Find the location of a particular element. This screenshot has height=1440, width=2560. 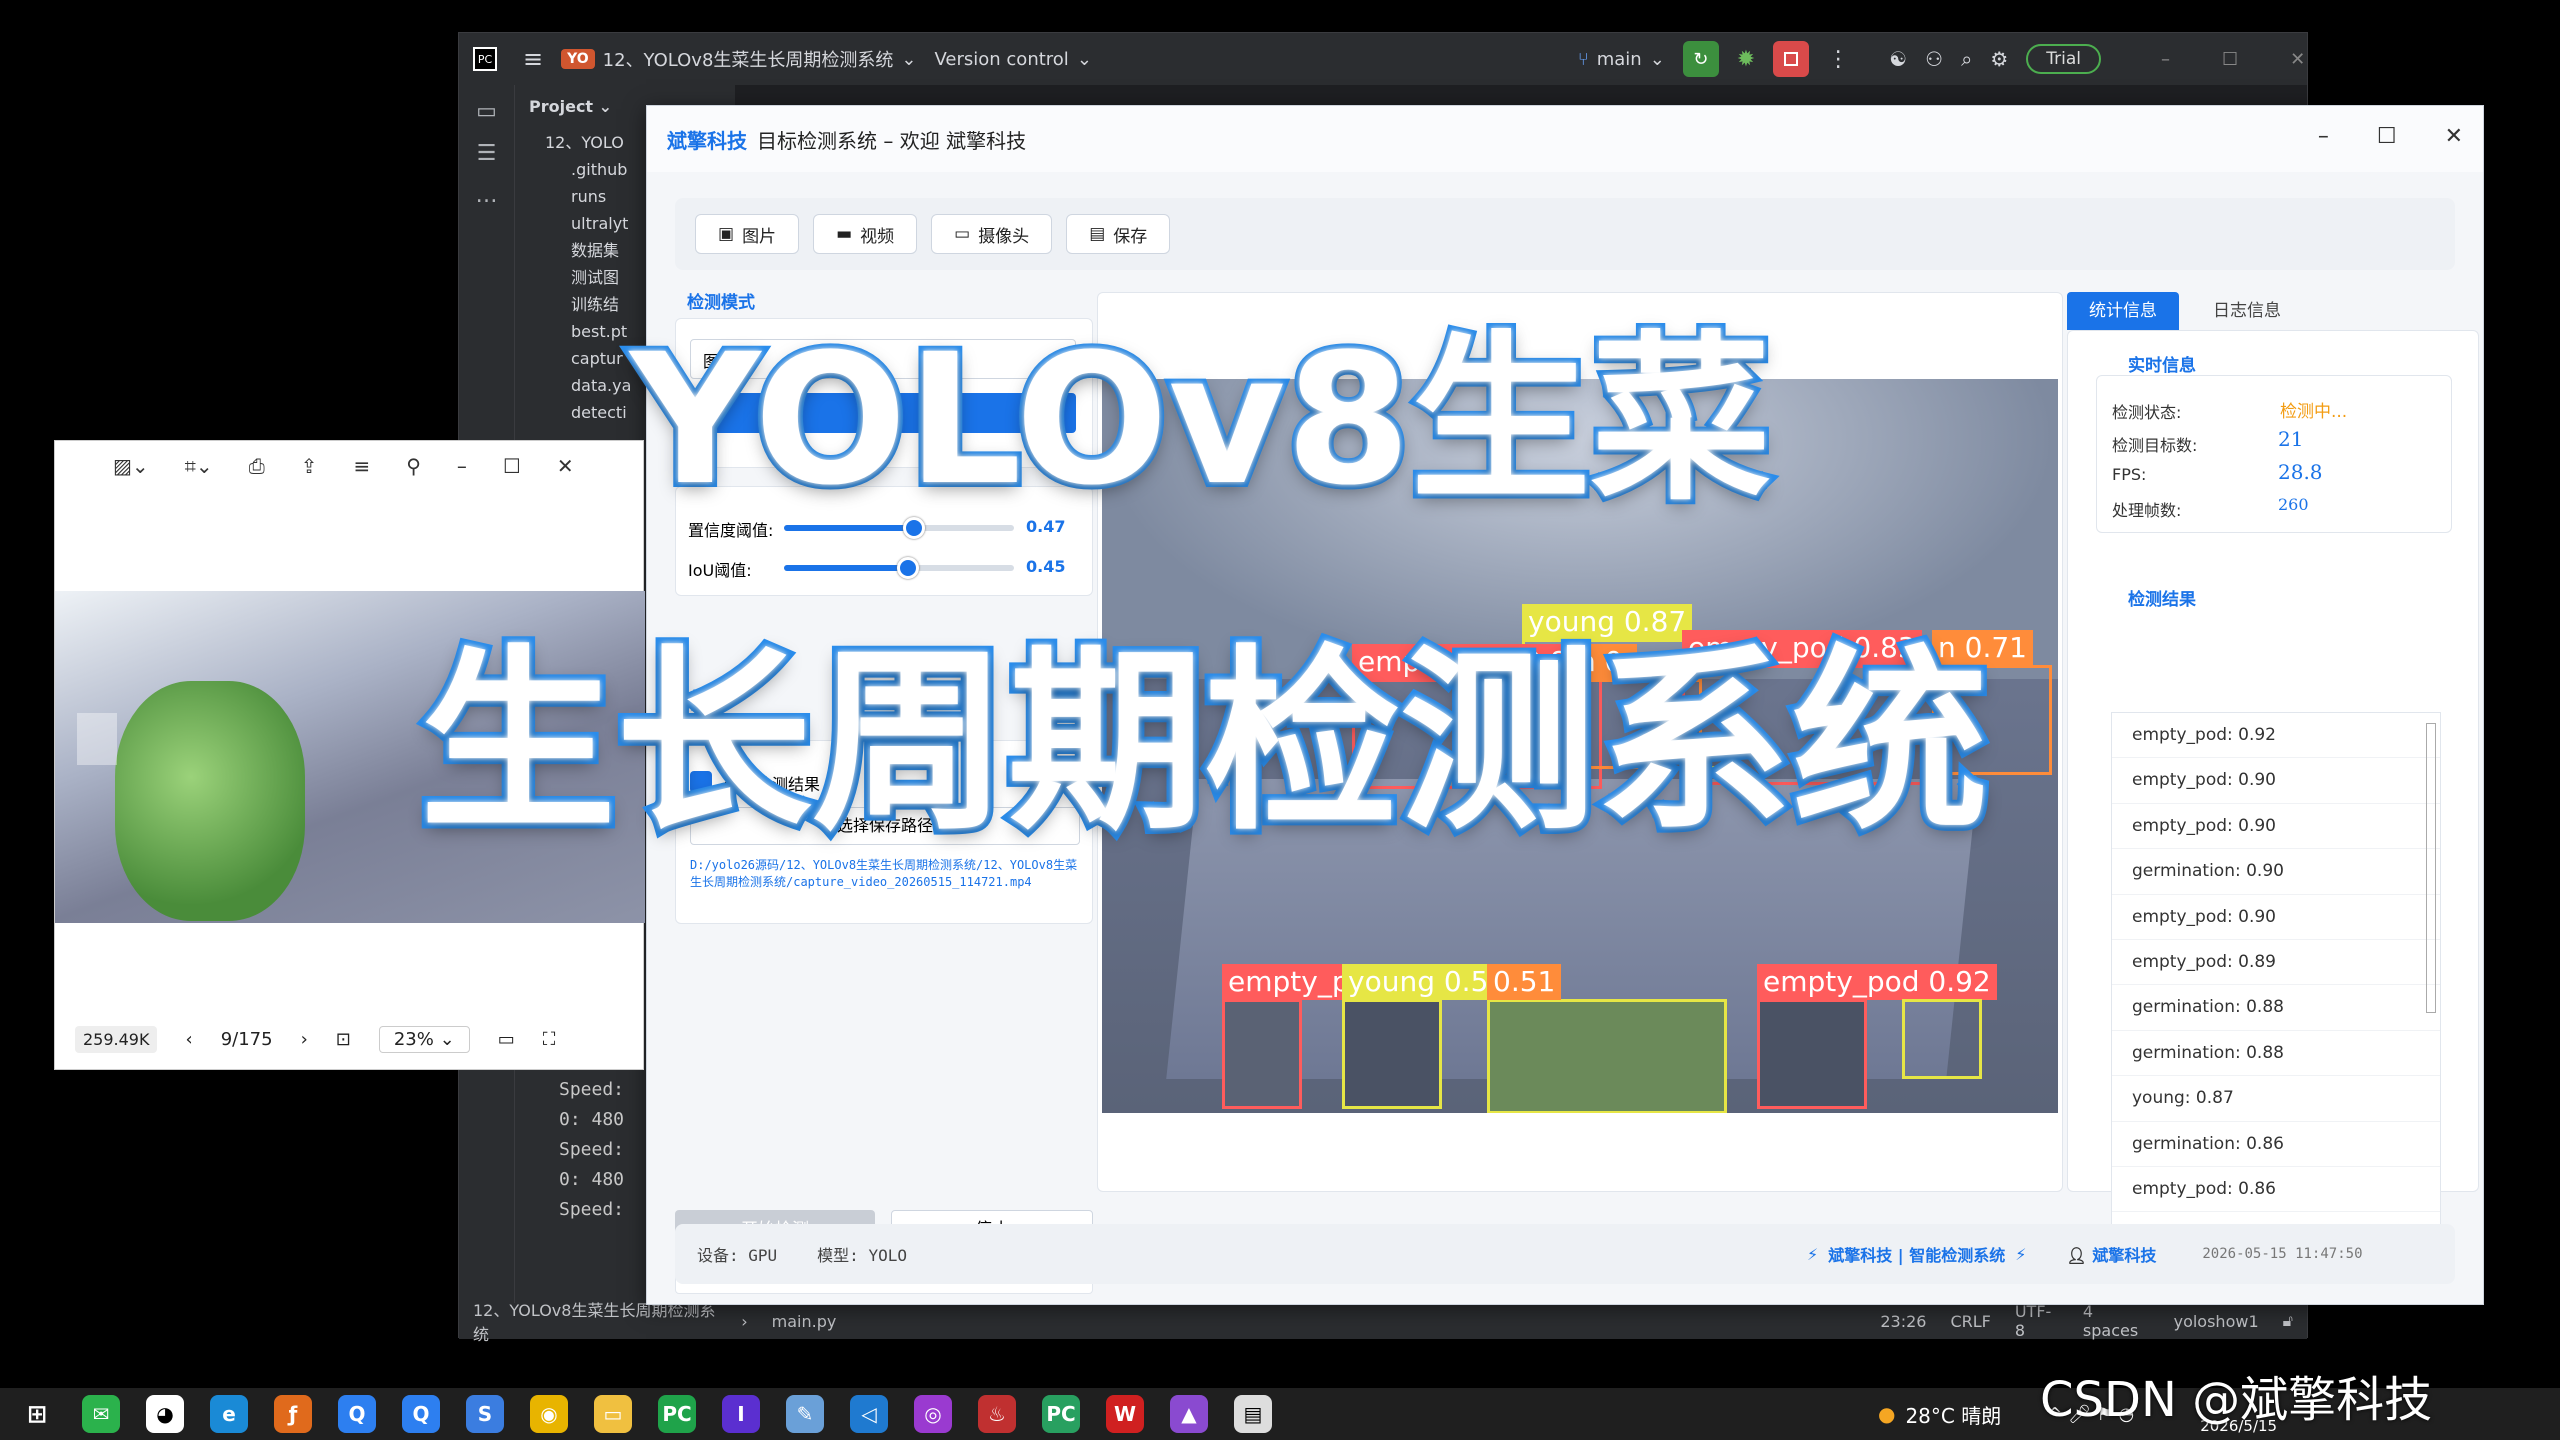

pycharm-logo-icon: PC is located at coordinates (485, 59).